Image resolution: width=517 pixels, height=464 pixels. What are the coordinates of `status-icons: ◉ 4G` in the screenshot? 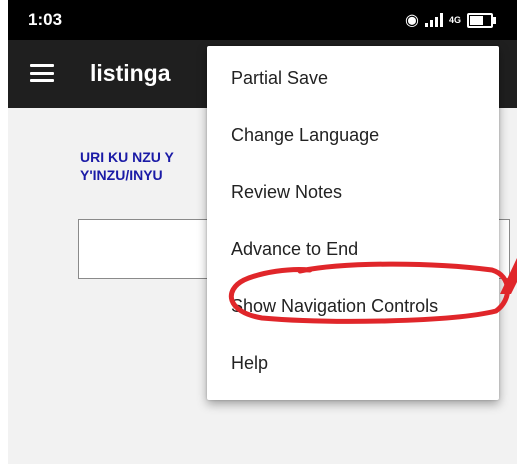 It's located at (450, 20).